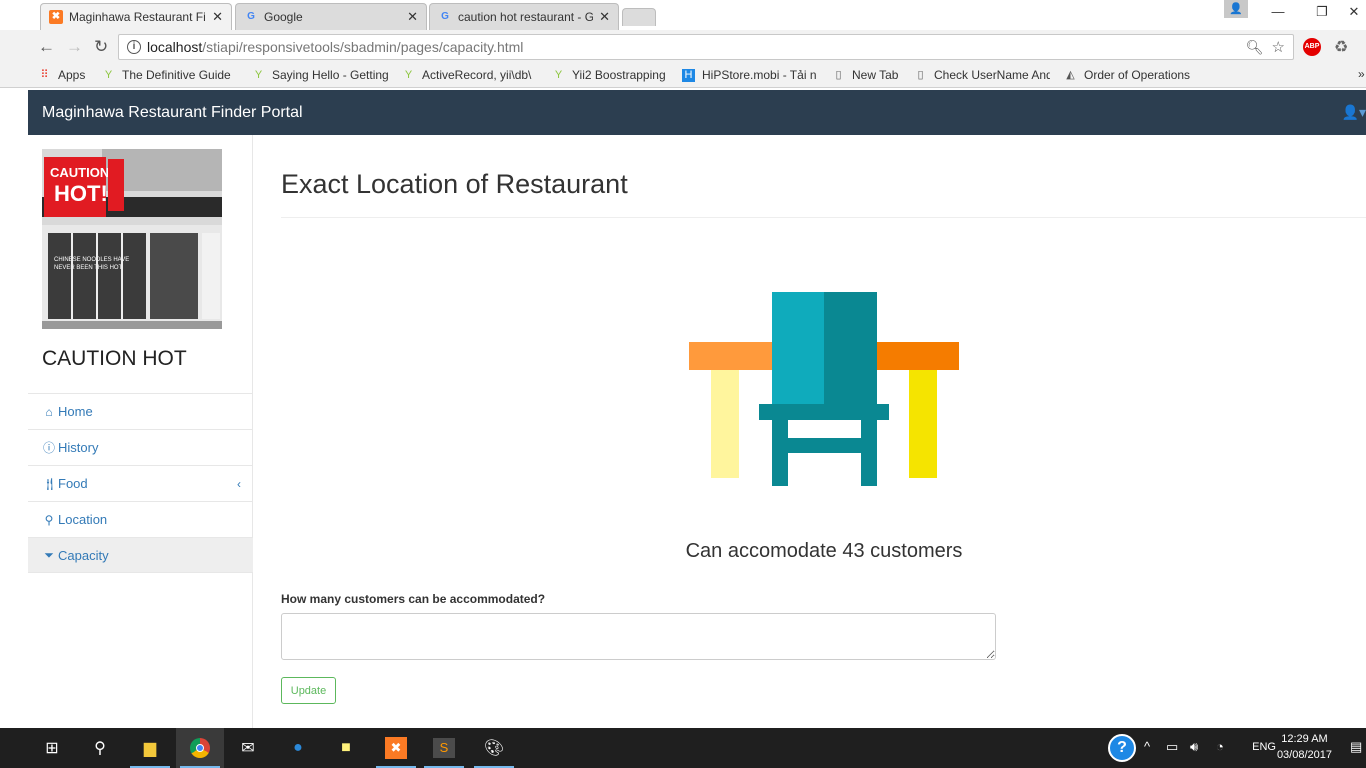  I want to click on sidebar-item-label: Location, so click(83, 519).